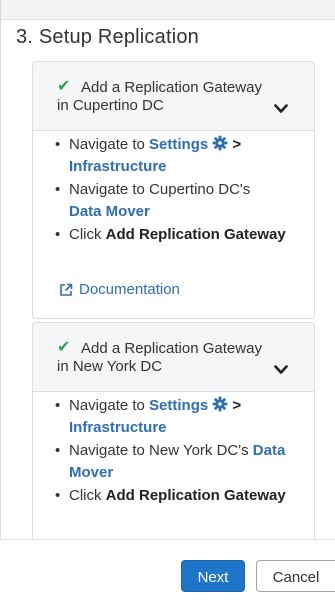  What do you see at coordinates (110, 105) in the screenshot?
I see `card-title-line2: in Cupertino DC` at bounding box center [110, 105].